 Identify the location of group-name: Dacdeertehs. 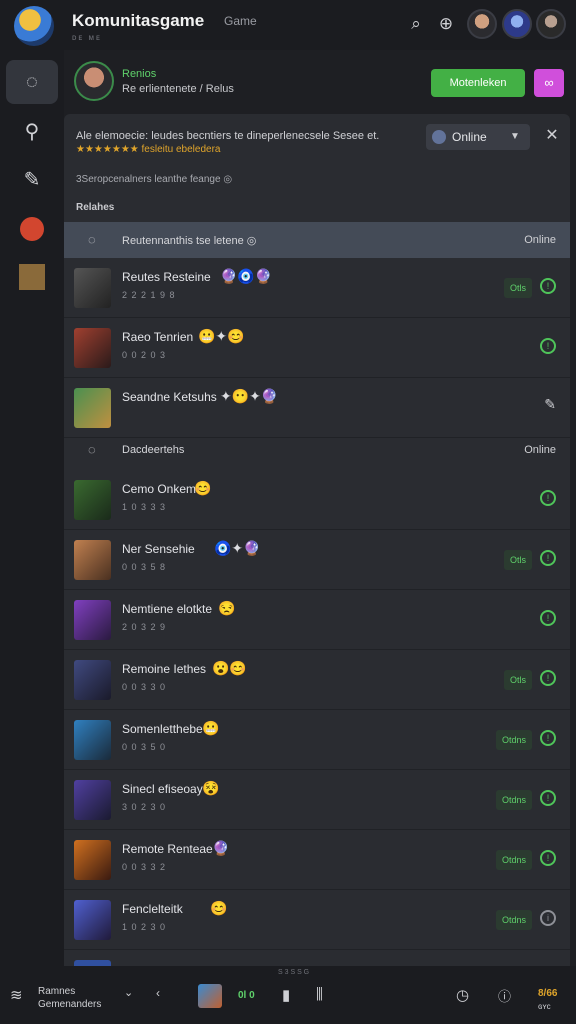
(153, 450).